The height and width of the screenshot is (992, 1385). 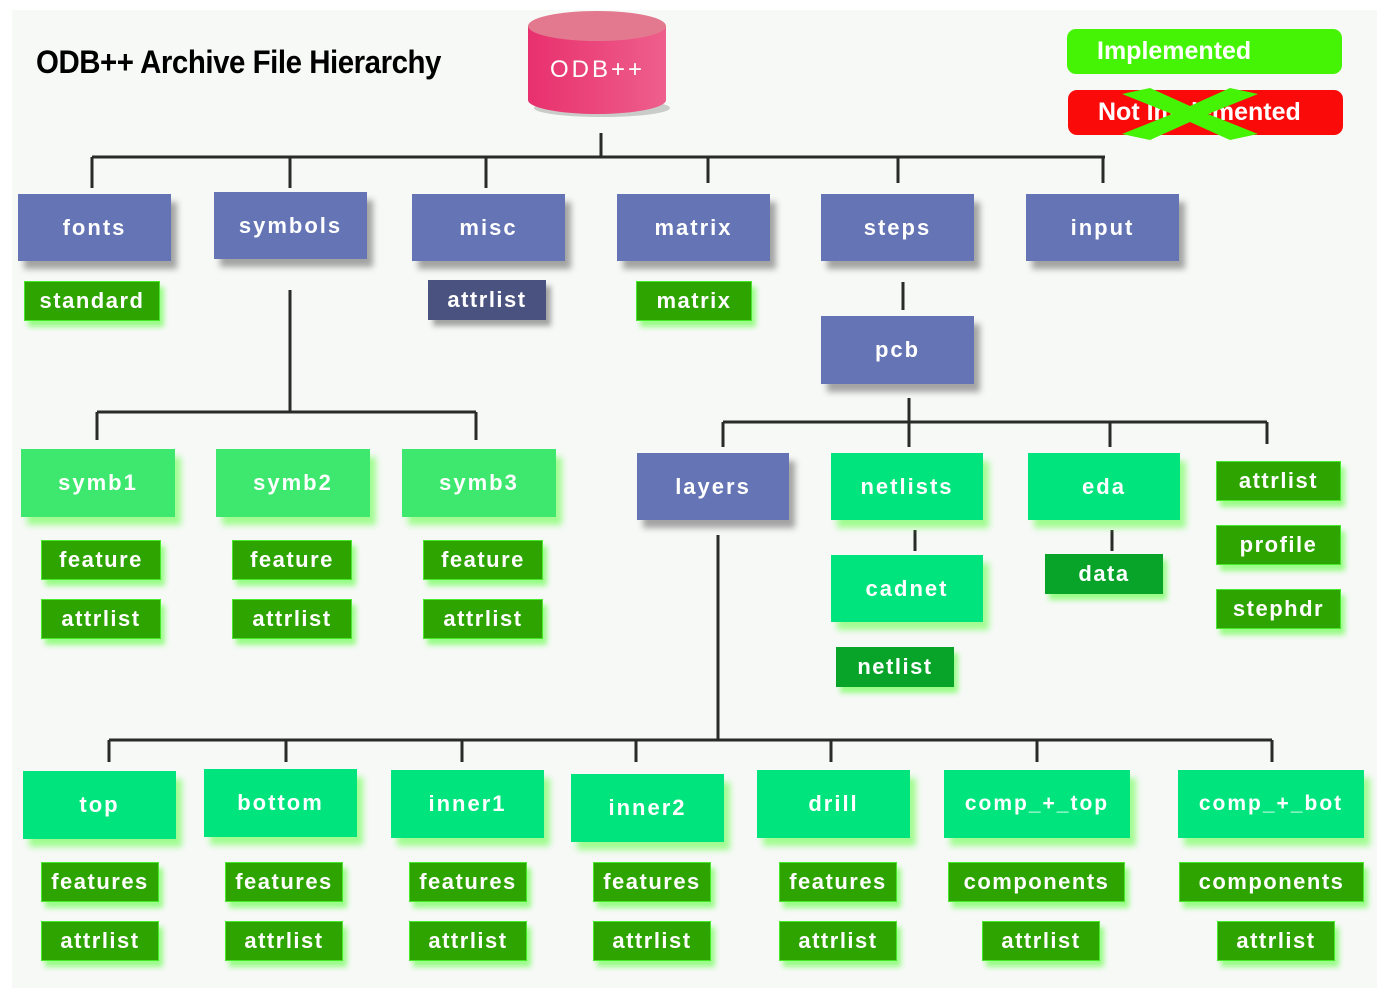 What do you see at coordinates (1278, 481) in the screenshot?
I see `file-pcb-attrlist: attrlist` at bounding box center [1278, 481].